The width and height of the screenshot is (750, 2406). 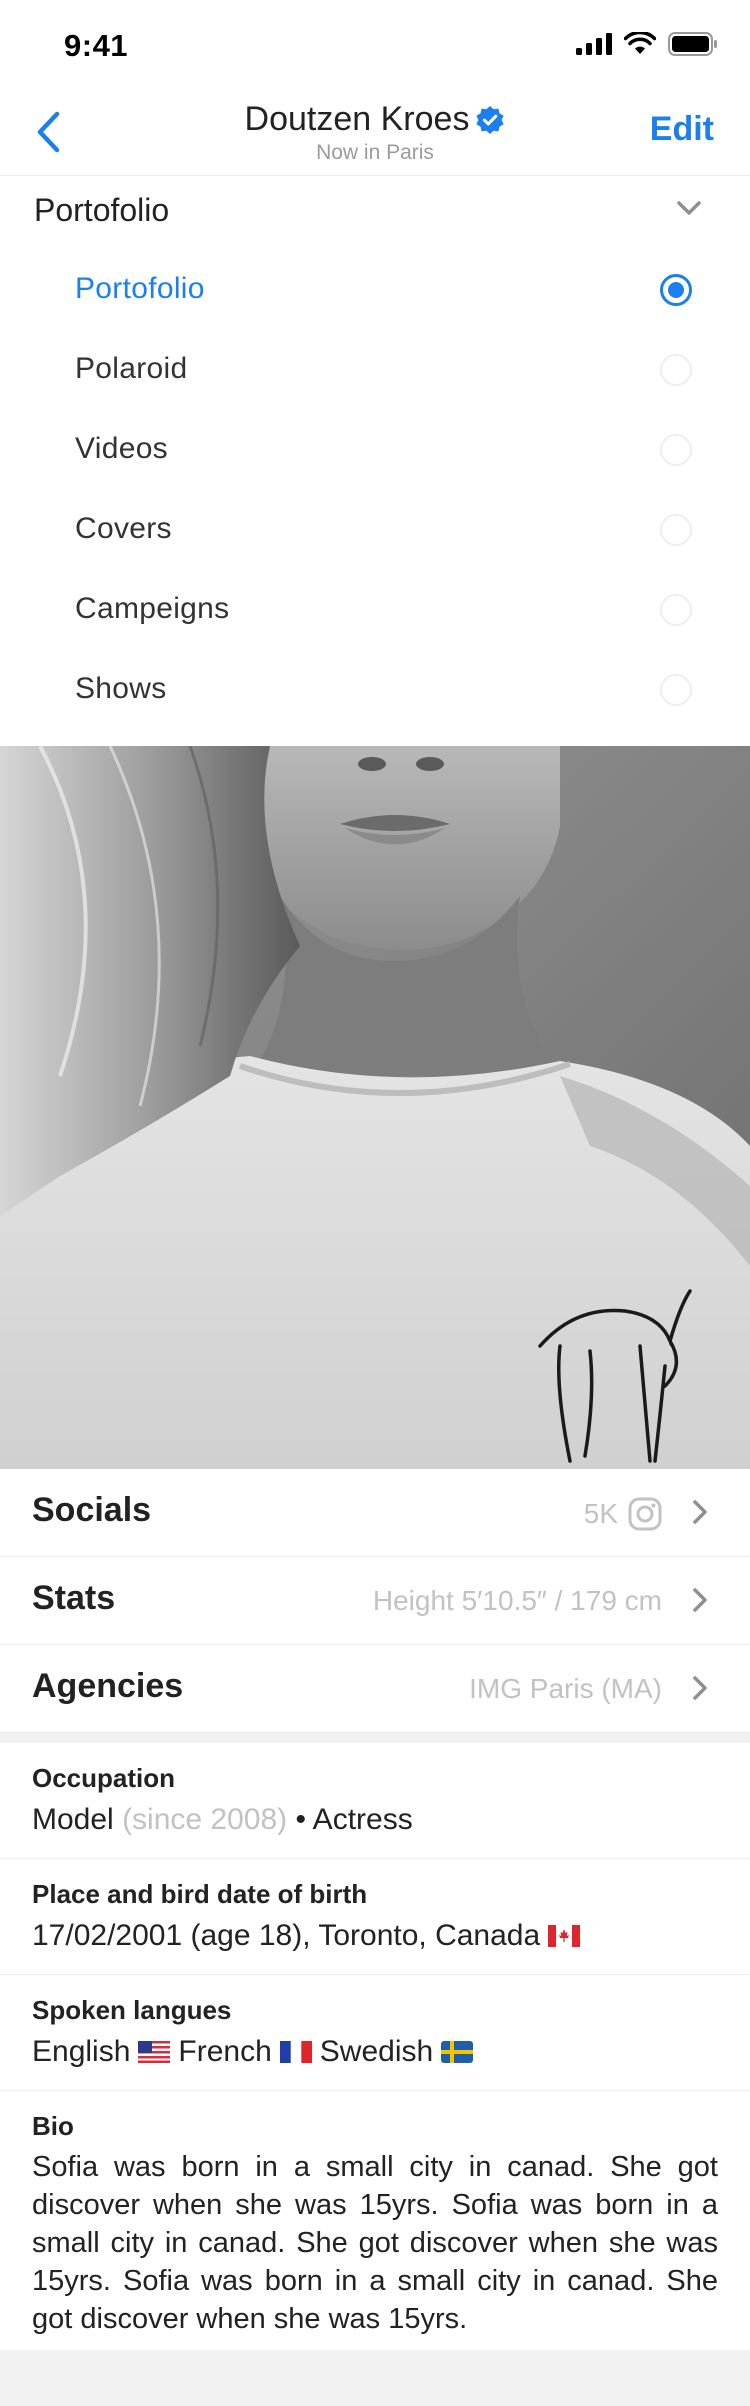 What do you see at coordinates (131, 368) in the screenshot?
I see `option-label: Polaroid` at bounding box center [131, 368].